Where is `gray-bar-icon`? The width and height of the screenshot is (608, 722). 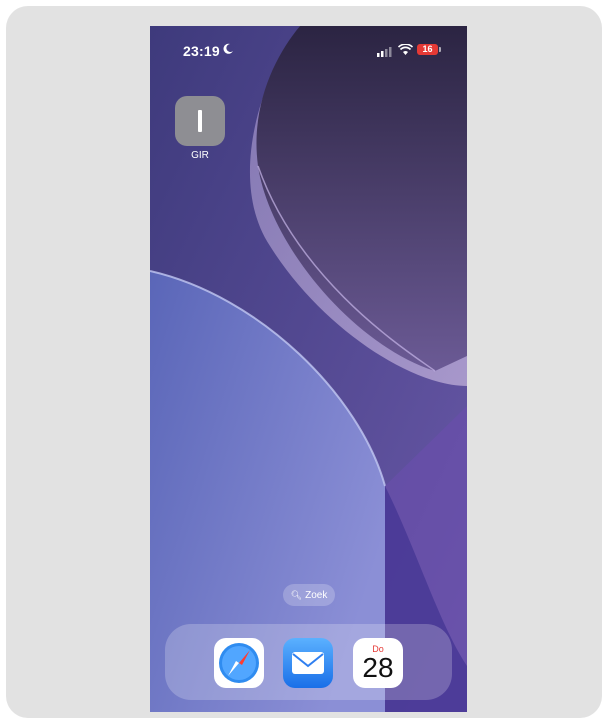 gray-bar-icon is located at coordinates (200, 121).